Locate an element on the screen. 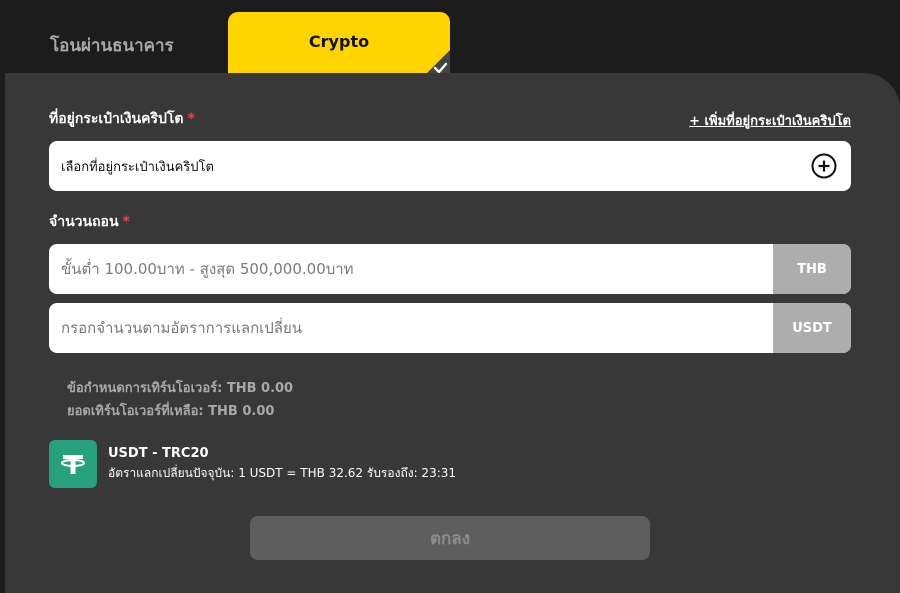 The image size is (900, 593). thb-amount-field: THB is located at coordinates (450, 269).